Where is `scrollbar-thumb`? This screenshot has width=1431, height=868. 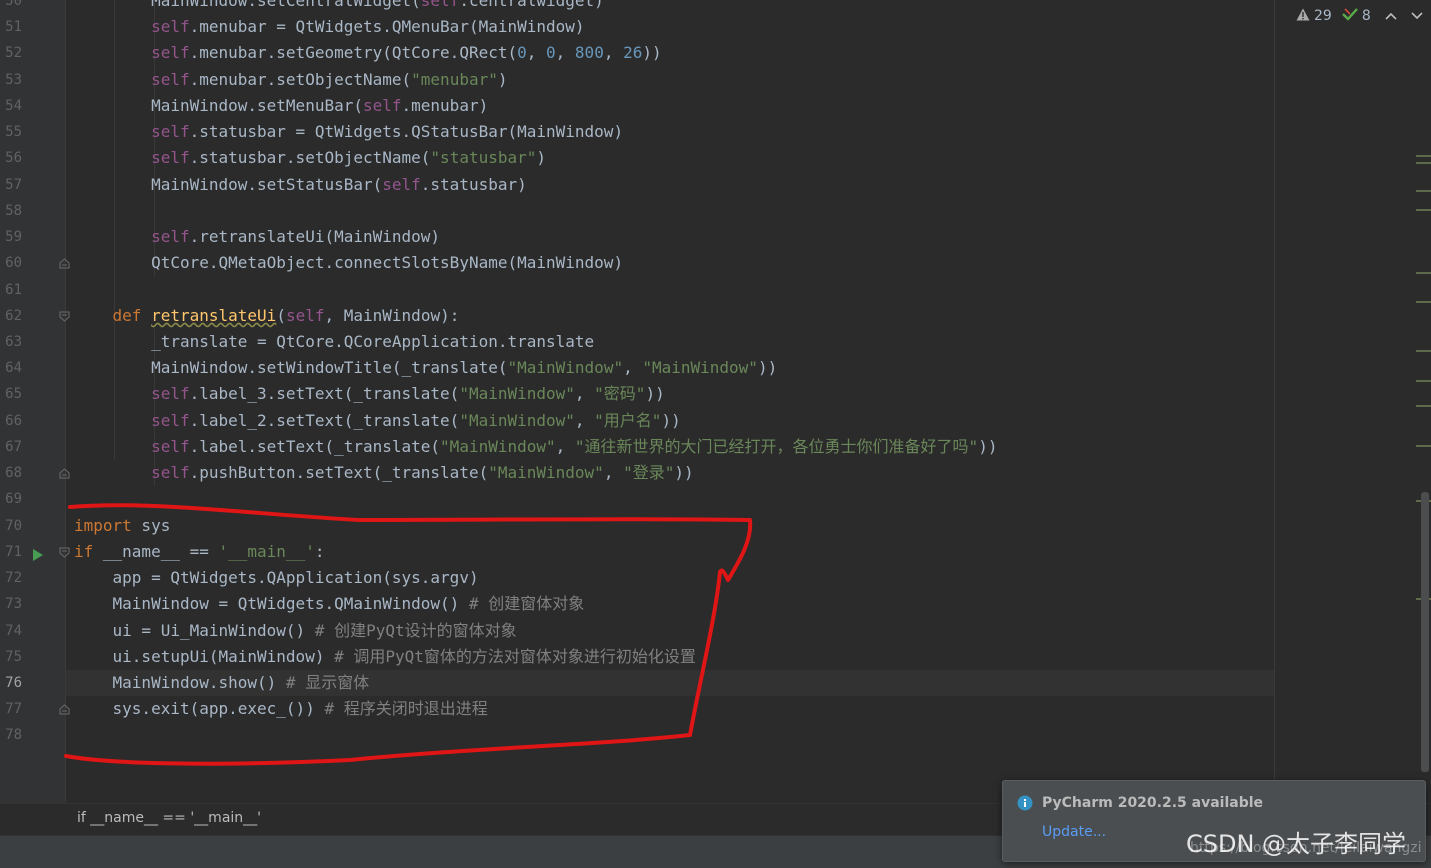 scrollbar-thumb is located at coordinates (1425, 632).